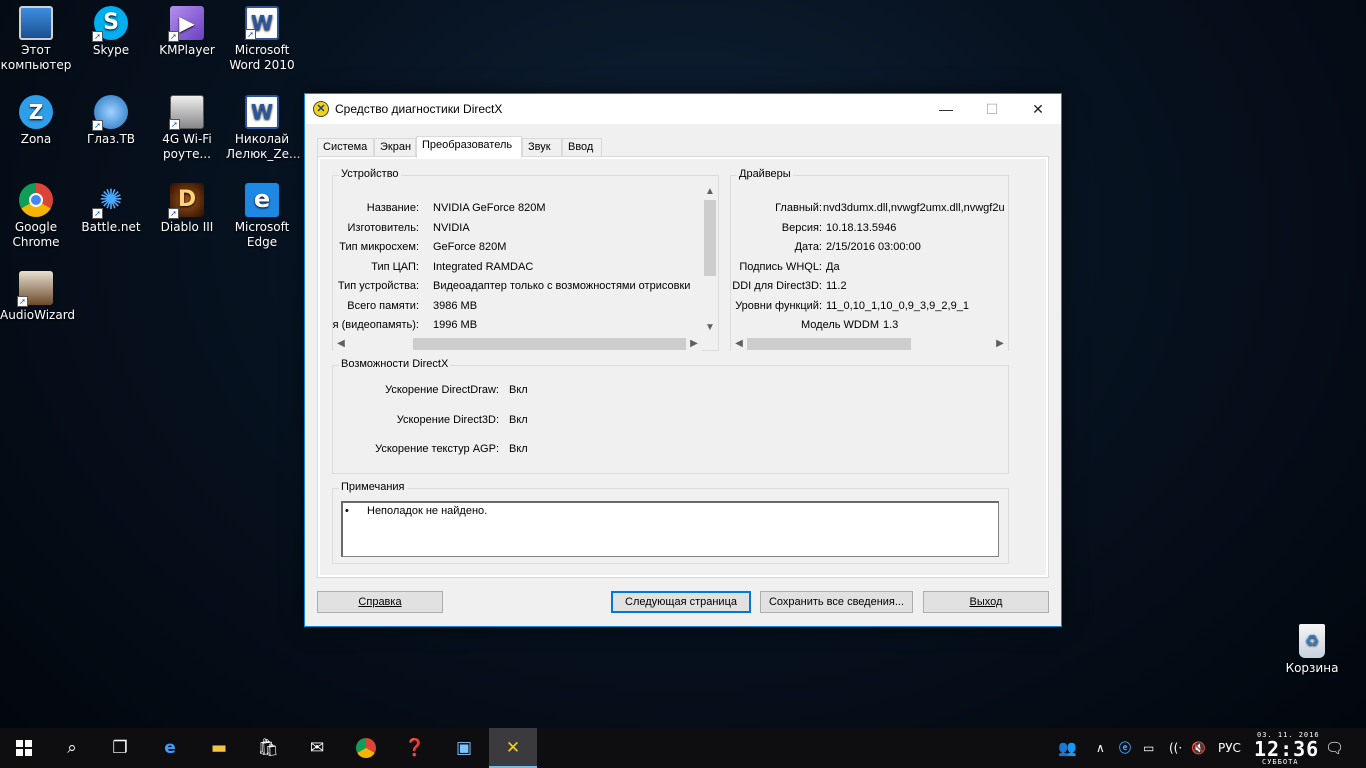 This screenshot has width=1366, height=768. Describe the element at coordinates (111, 209) in the screenshot. I see `desktop-icon-battlenet: ✺ ➚ Battle.net` at that location.